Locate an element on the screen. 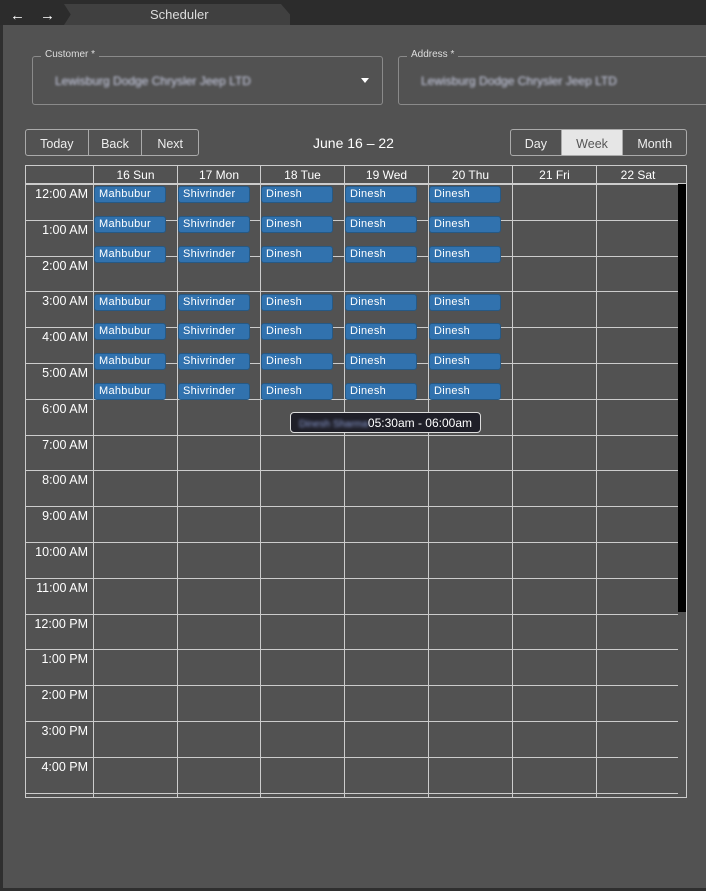 The image size is (706, 891). time-label: 9:00 AM is located at coordinates (65, 516).